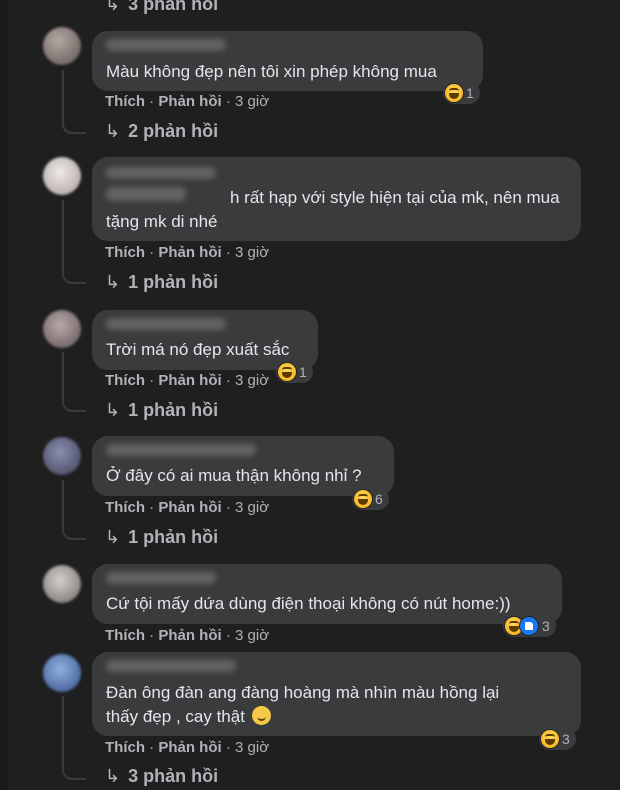 This screenshot has width=620, height=790. Describe the element at coordinates (173, 776) in the screenshot. I see `replies-count: 3 phản hồi` at that location.